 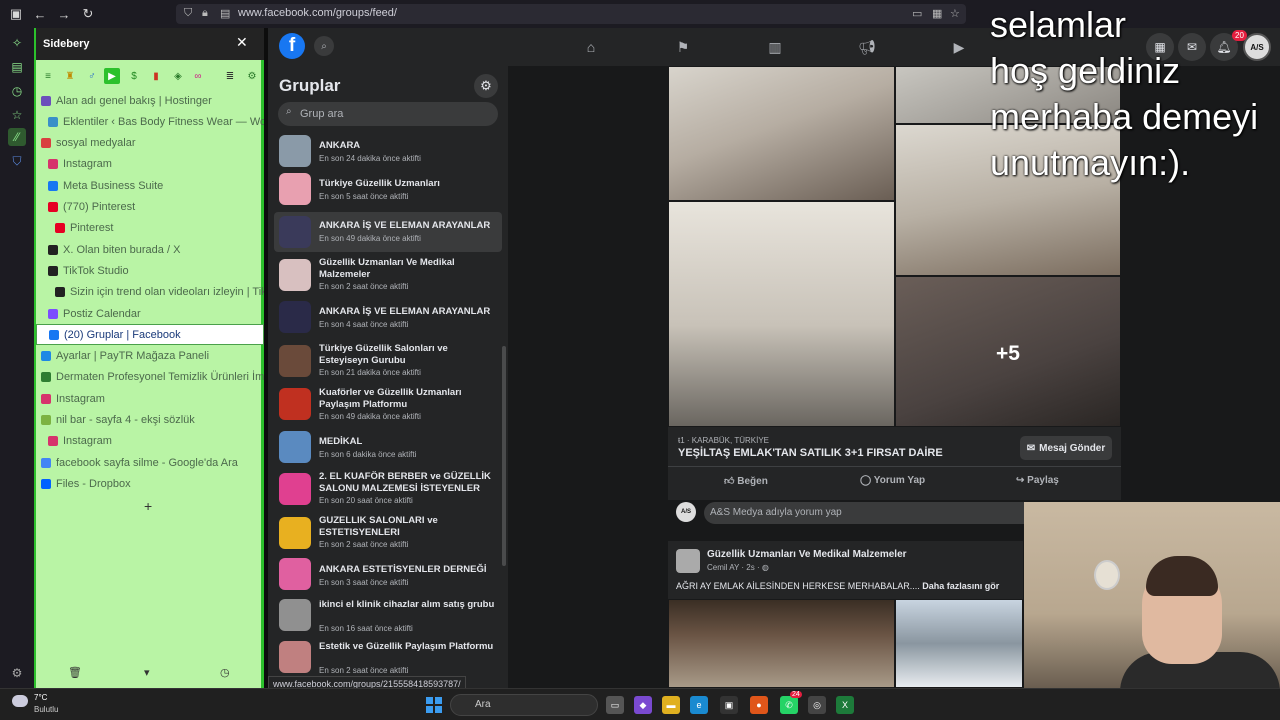 What do you see at coordinates (150, 420) in the screenshot?
I see `sidebery-tab: nil bar - sayfa 4 - ekşi sözlük` at bounding box center [150, 420].